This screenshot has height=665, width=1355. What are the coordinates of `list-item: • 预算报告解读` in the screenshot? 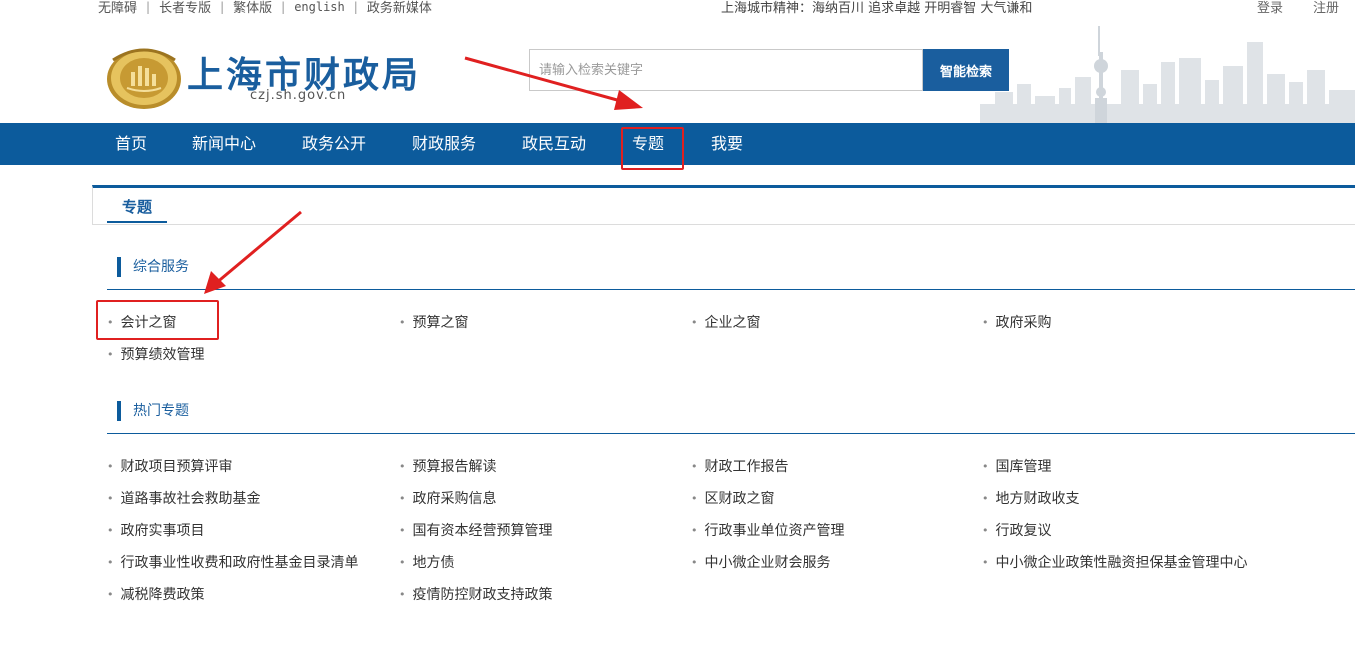 It's located at (448, 466).